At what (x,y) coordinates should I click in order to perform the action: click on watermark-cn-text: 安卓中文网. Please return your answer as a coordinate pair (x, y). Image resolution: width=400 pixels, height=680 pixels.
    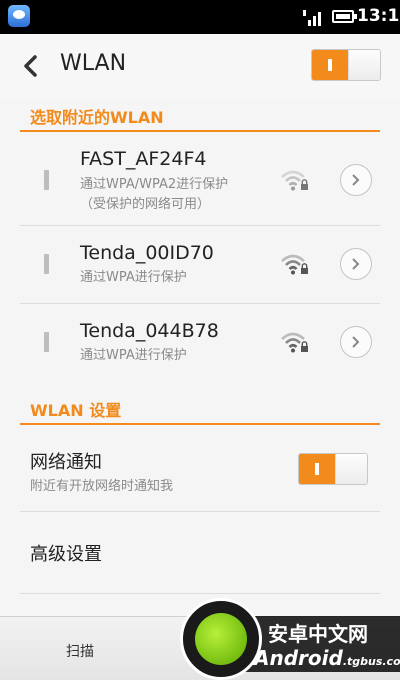
    Looking at the image, I should click on (318, 634).